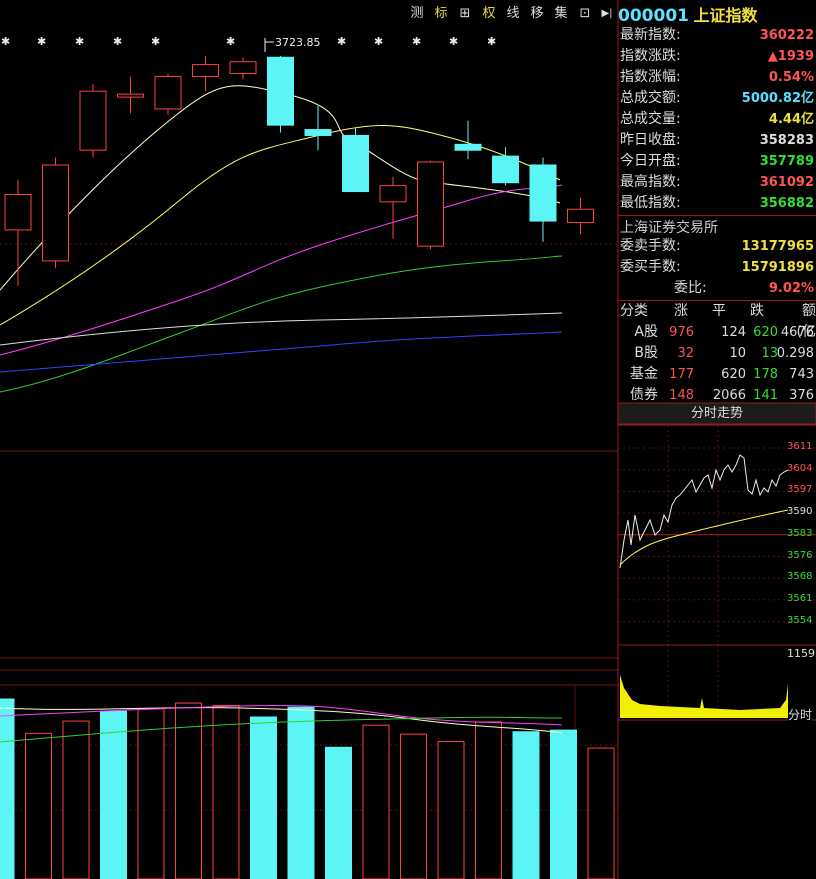  What do you see at coordinates (719, 311) in the screenshot?
I see `class-header: 平` at bounding box center [719, 311].